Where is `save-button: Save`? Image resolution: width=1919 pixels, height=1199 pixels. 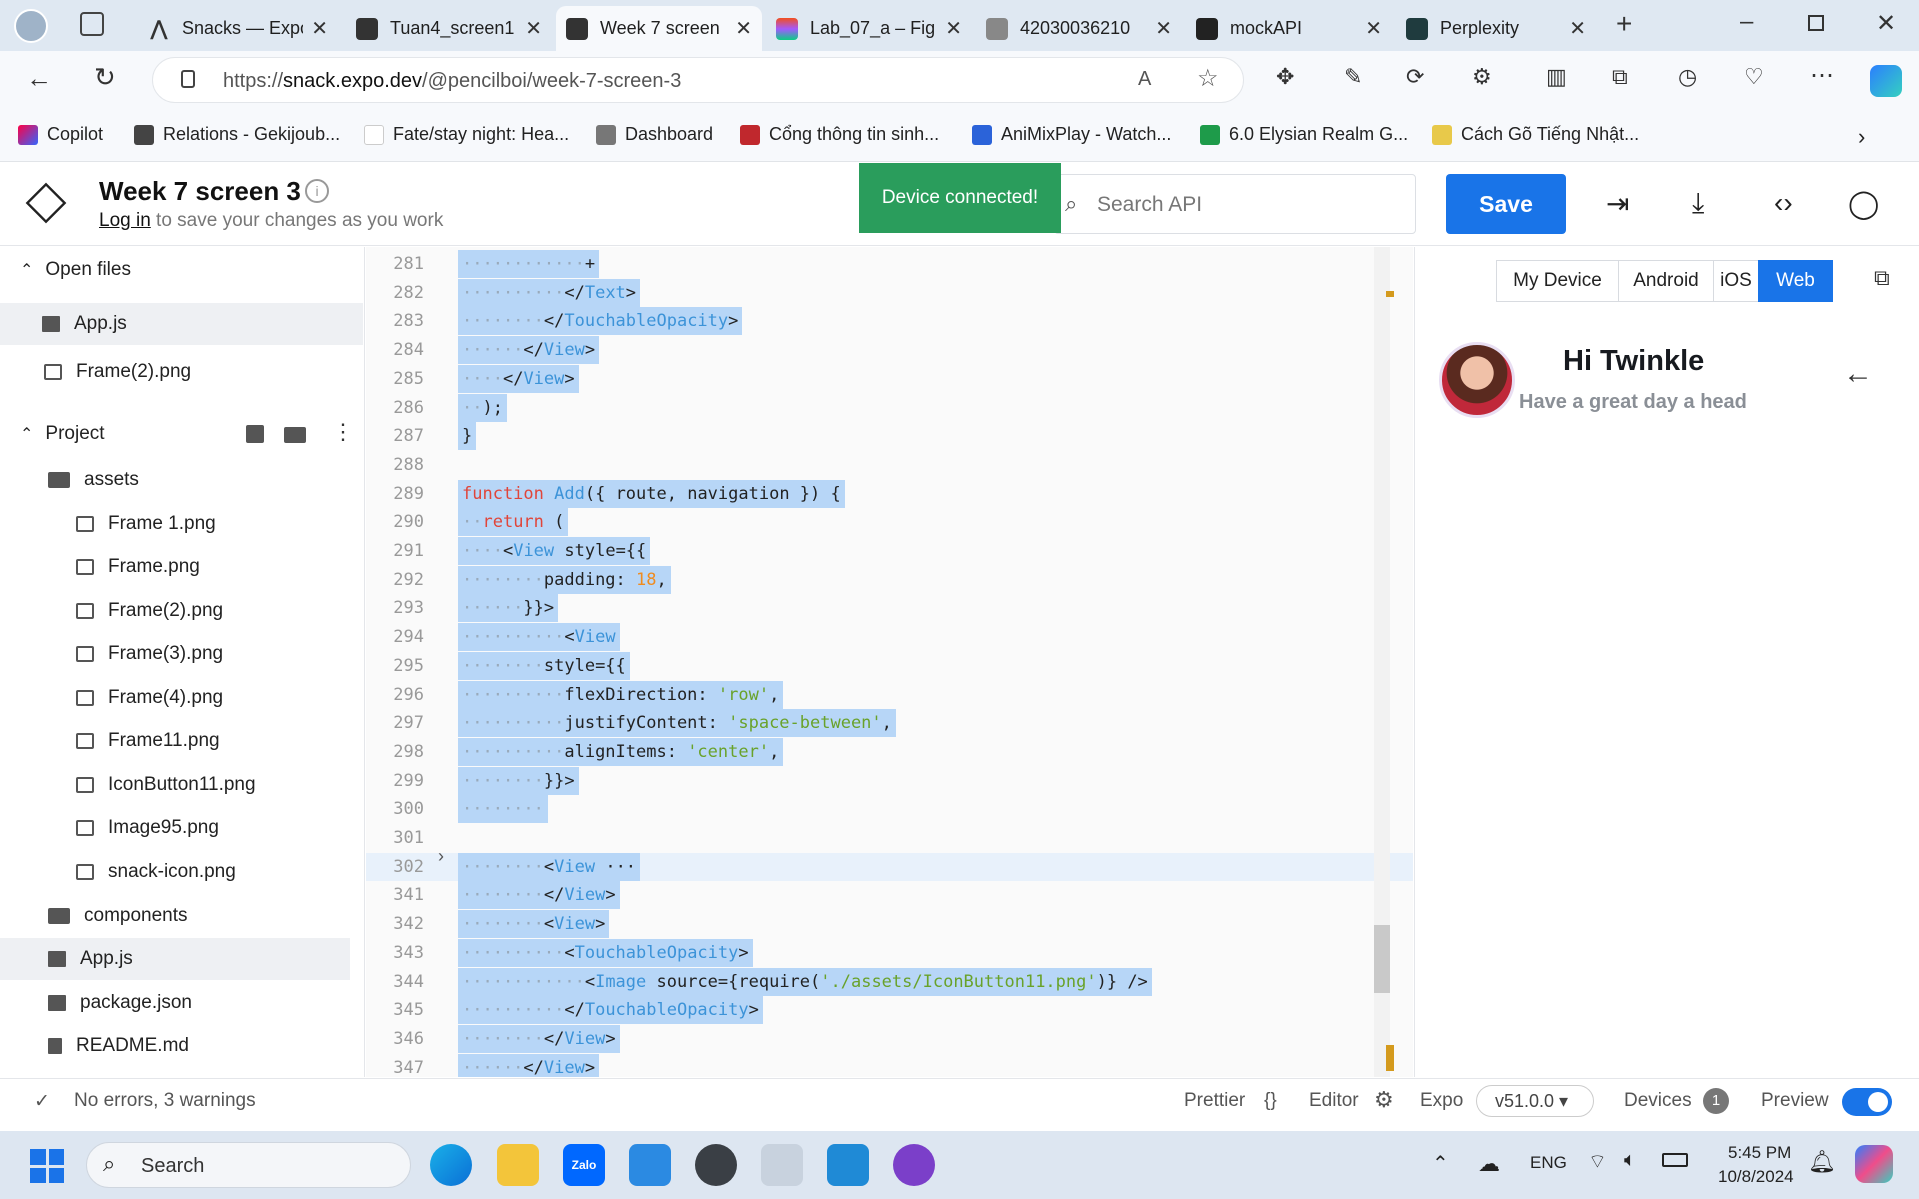 save-button: Save is located at coordinates (1506, 204).